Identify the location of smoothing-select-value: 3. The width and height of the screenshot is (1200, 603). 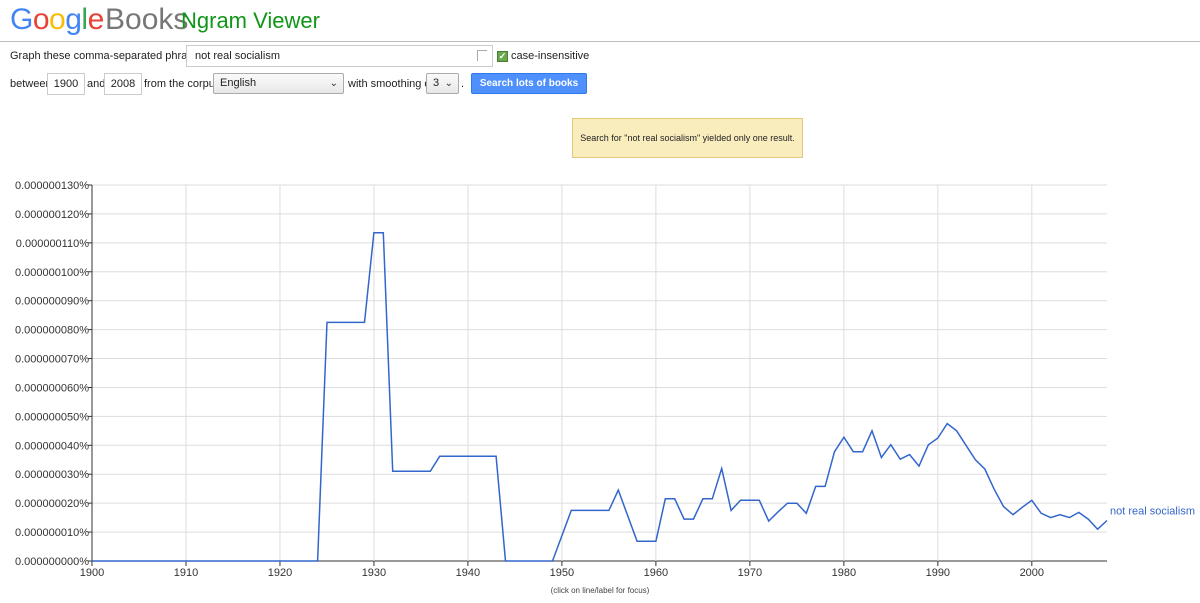
(436, 83).